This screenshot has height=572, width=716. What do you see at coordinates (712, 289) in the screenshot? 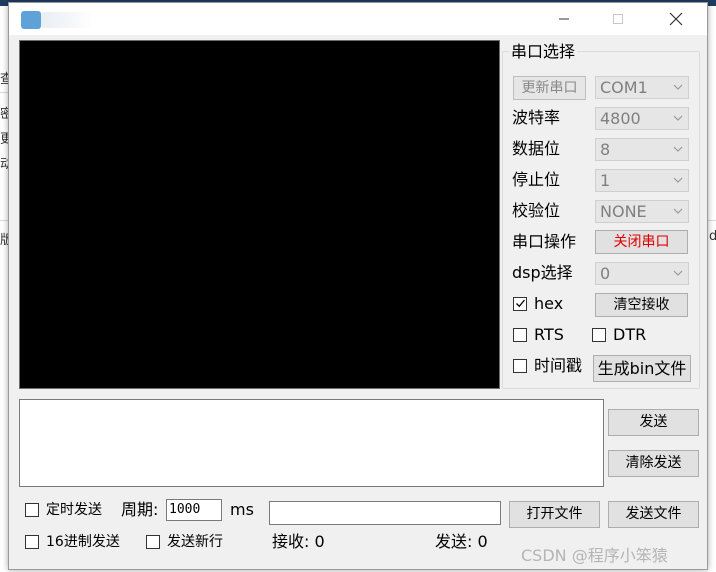
I see `background-window-right` at bounding box center [712, 289].